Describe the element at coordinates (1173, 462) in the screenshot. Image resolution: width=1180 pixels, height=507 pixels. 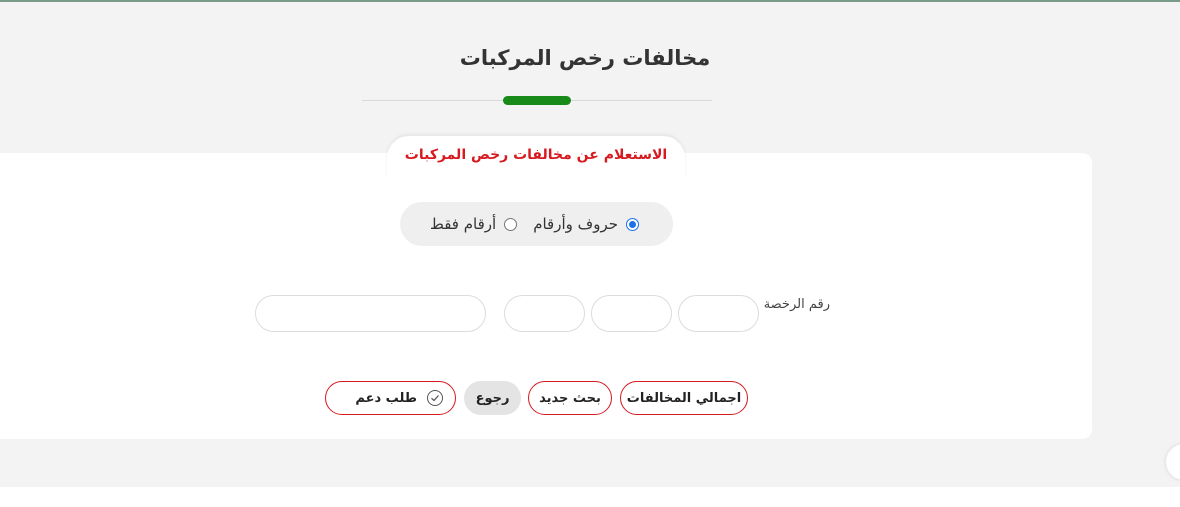
I see `floating-chat-bubble` at that location.